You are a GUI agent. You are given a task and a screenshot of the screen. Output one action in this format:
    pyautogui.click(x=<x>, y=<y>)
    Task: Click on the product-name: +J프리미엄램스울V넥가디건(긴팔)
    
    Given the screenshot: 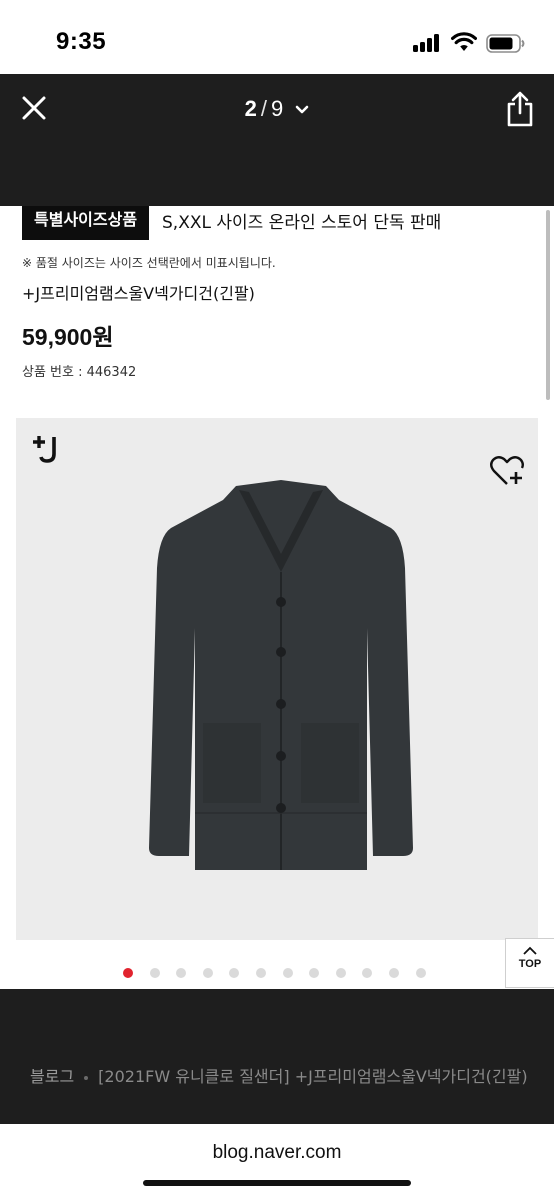 What is the action you would take?
    pyautogui.click(x=138, y=293)
    